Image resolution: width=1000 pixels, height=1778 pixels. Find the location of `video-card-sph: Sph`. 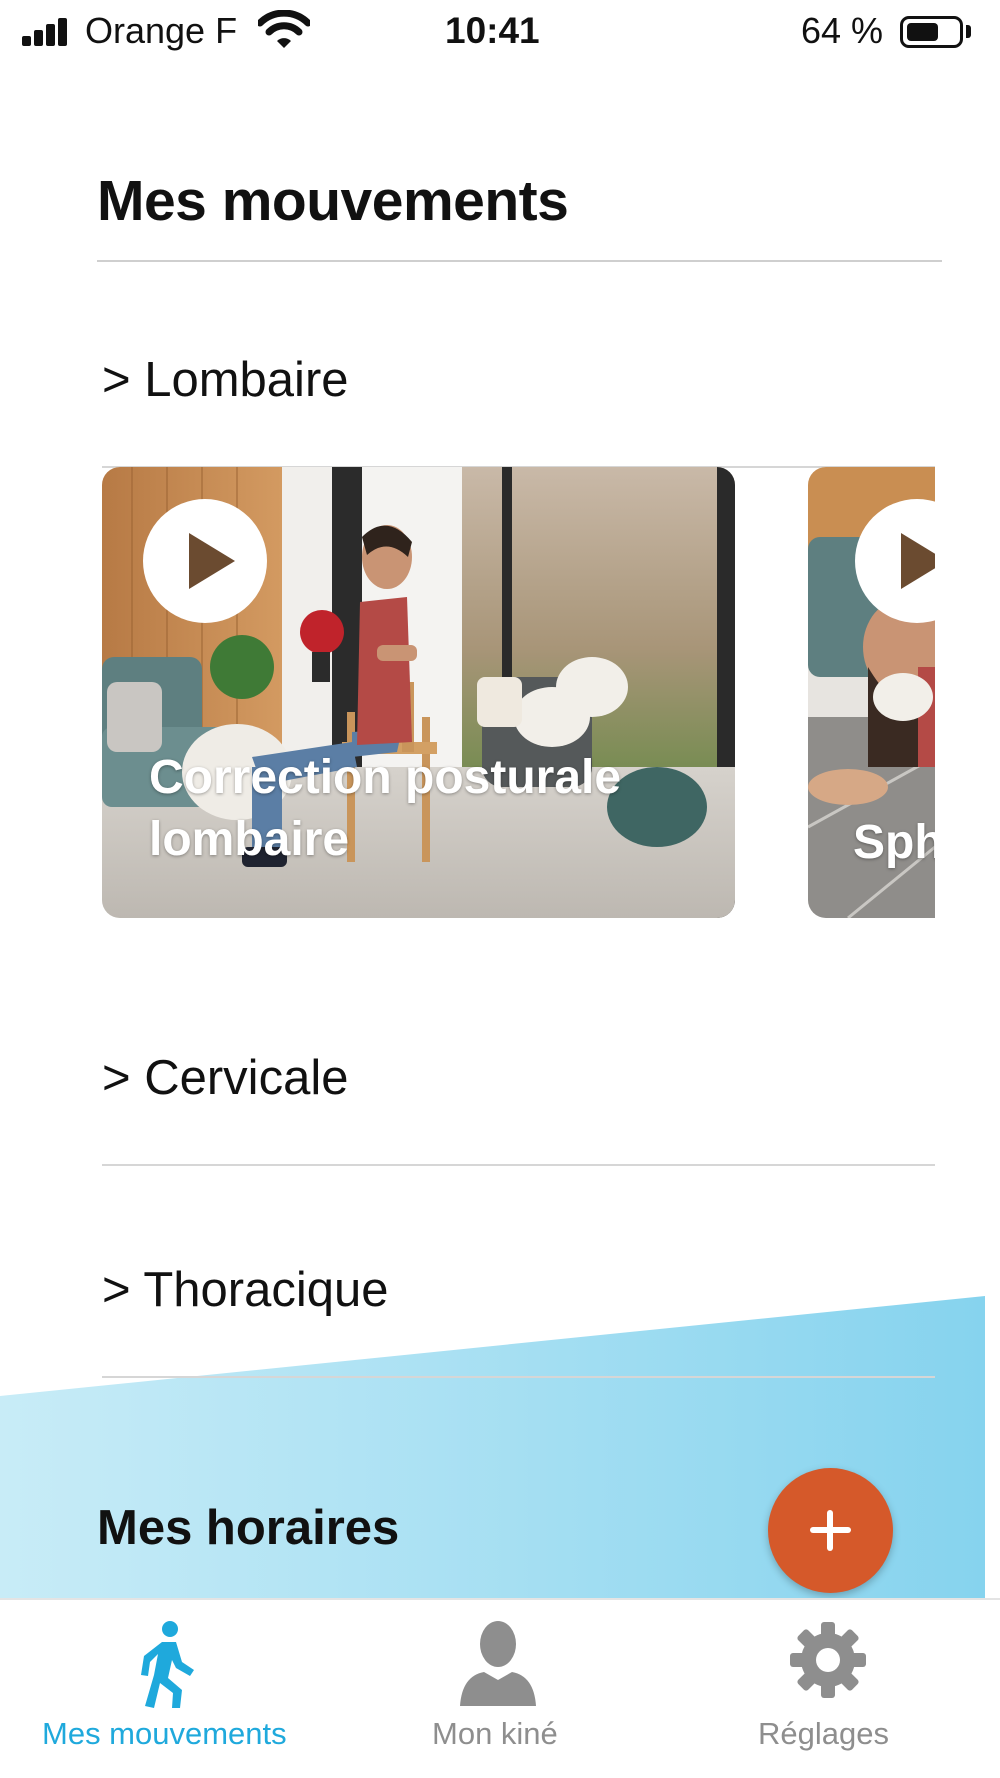

video-card-sph: Sph is located at coordinates (871, 692).